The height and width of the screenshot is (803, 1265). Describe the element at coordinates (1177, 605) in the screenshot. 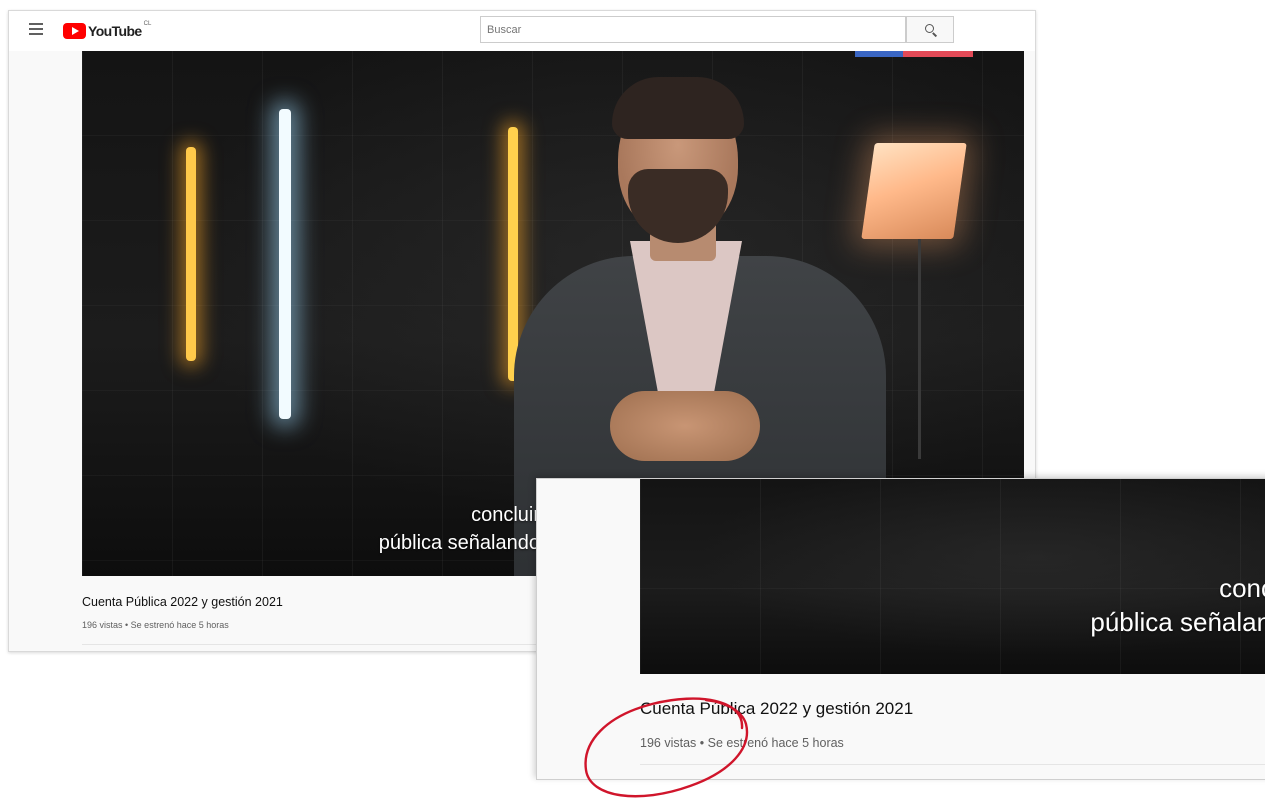

I see `video-subtitle-zoomed: conclui pública señalando` at that location.